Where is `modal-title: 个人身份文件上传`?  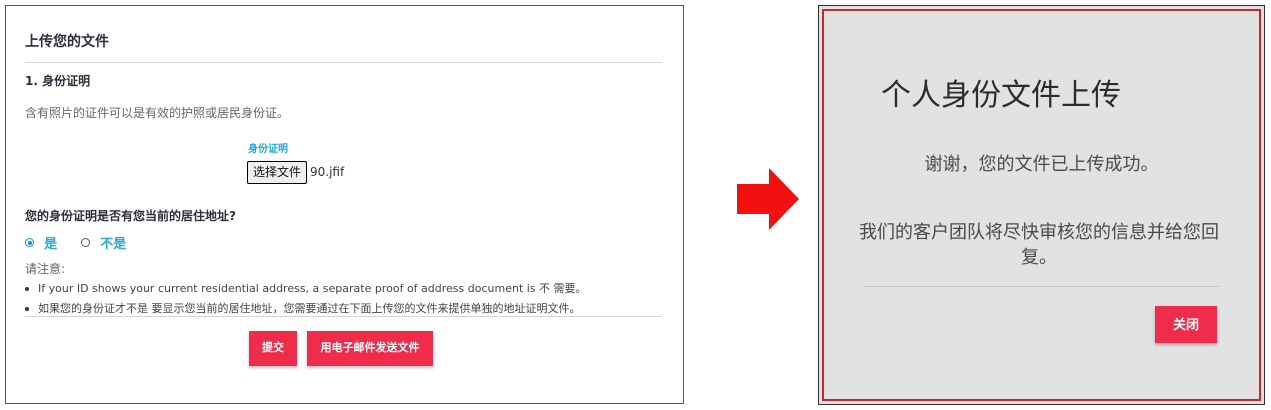 modal-title: 个人身份文件上传 is located at coordinates (1001, 95).